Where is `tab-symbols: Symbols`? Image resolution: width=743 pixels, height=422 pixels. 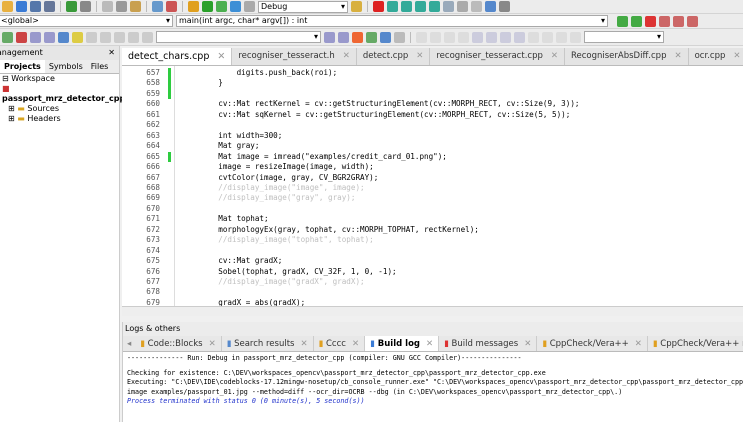
tab-symbols: Symbols is located at coordinates (66, 66).